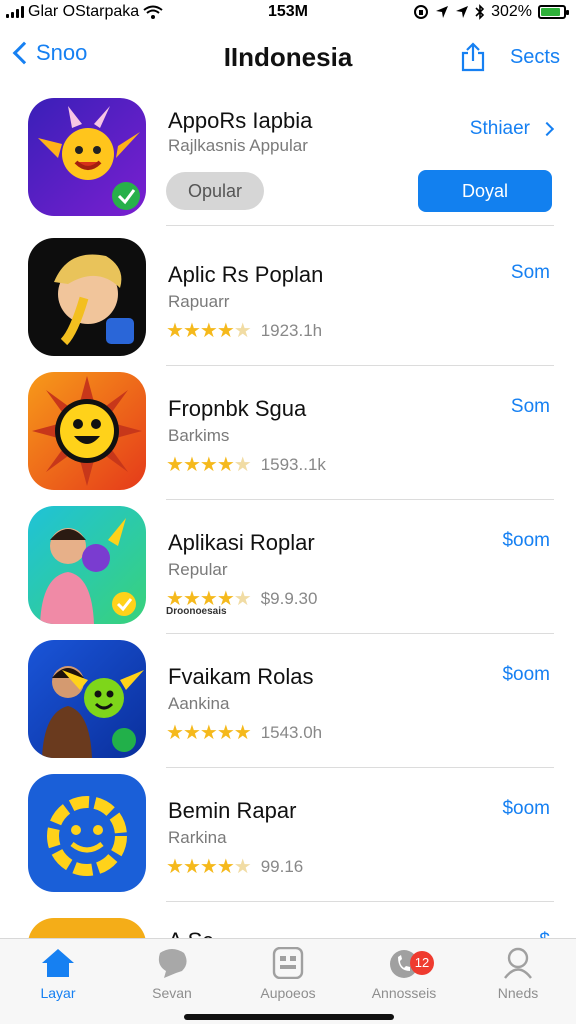 Image resolution: width=576 pixels, height=1024 pixels. Describe the element at coordinates (473, 57) in the screenshot. I see `share-icon` at that location.